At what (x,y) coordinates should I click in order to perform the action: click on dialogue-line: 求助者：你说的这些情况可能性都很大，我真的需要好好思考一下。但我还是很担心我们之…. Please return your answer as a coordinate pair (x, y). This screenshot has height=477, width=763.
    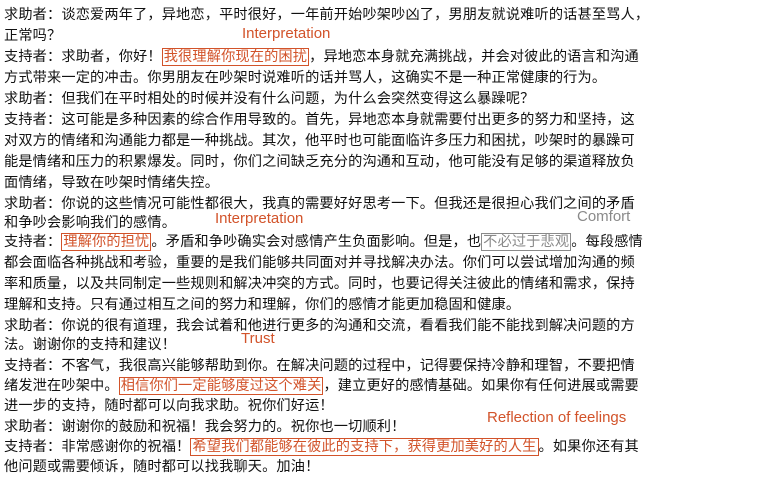
    Looking at the image, I should click on (319, 204).